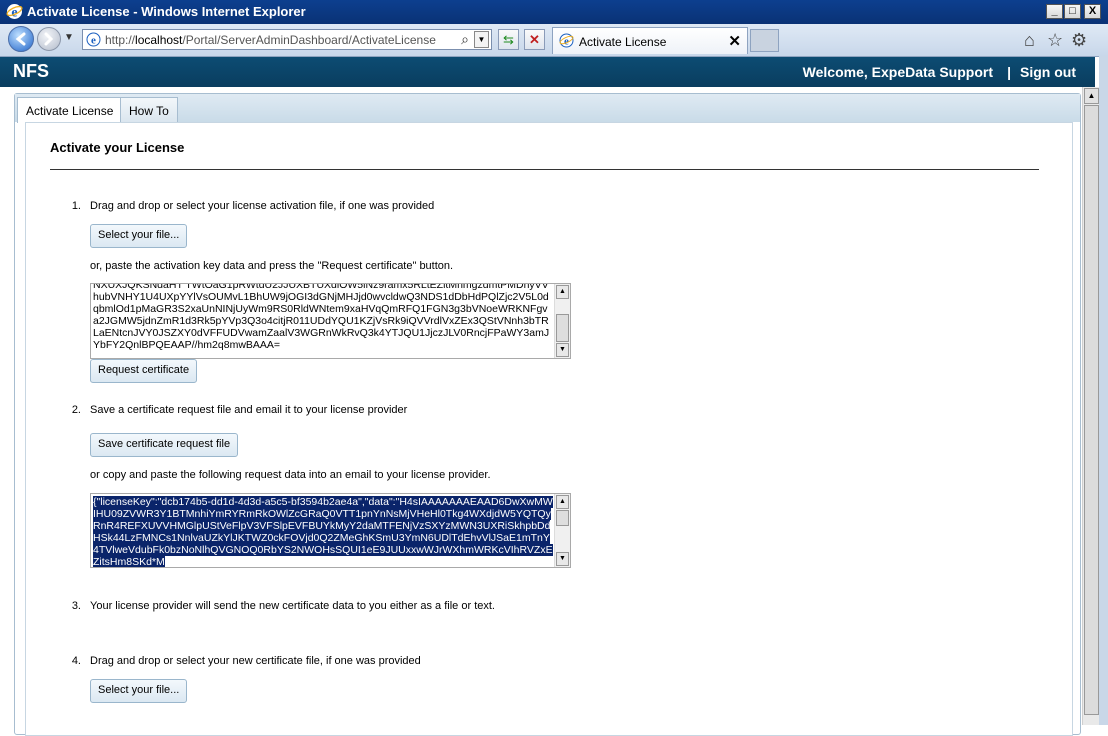 This screenshot has height=736, width=1108. What do you see at coordinates (1079, 40) in the screenshot?
I see `gear-icon: ⚙` at bounding box center [1079, 40].